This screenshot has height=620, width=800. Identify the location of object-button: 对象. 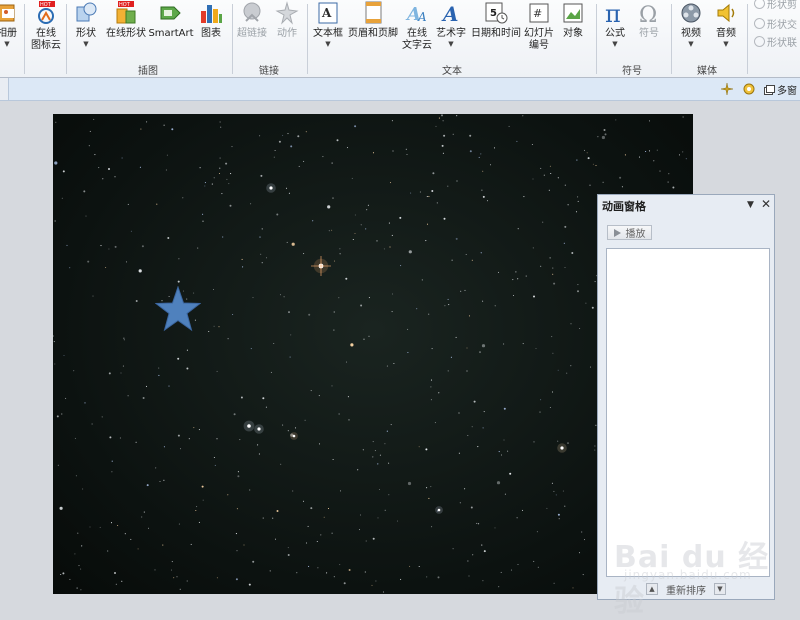
(573, 30).